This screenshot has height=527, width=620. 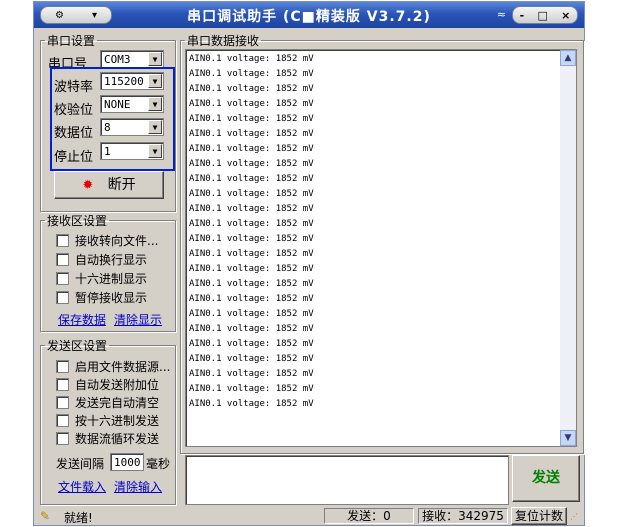 What do you see at coordinates (74, 87) in the screenshot?
I see `baud-label: 波特率` at bounding box center [74, 87].